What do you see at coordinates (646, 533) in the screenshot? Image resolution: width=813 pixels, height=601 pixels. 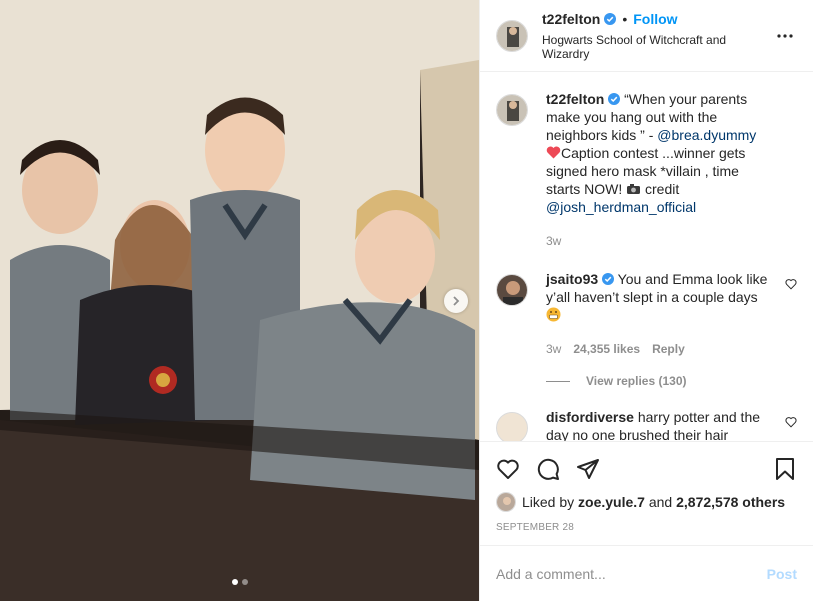 I see `post-date: SEPTEMBER 28` at bounding box center [646, 533].